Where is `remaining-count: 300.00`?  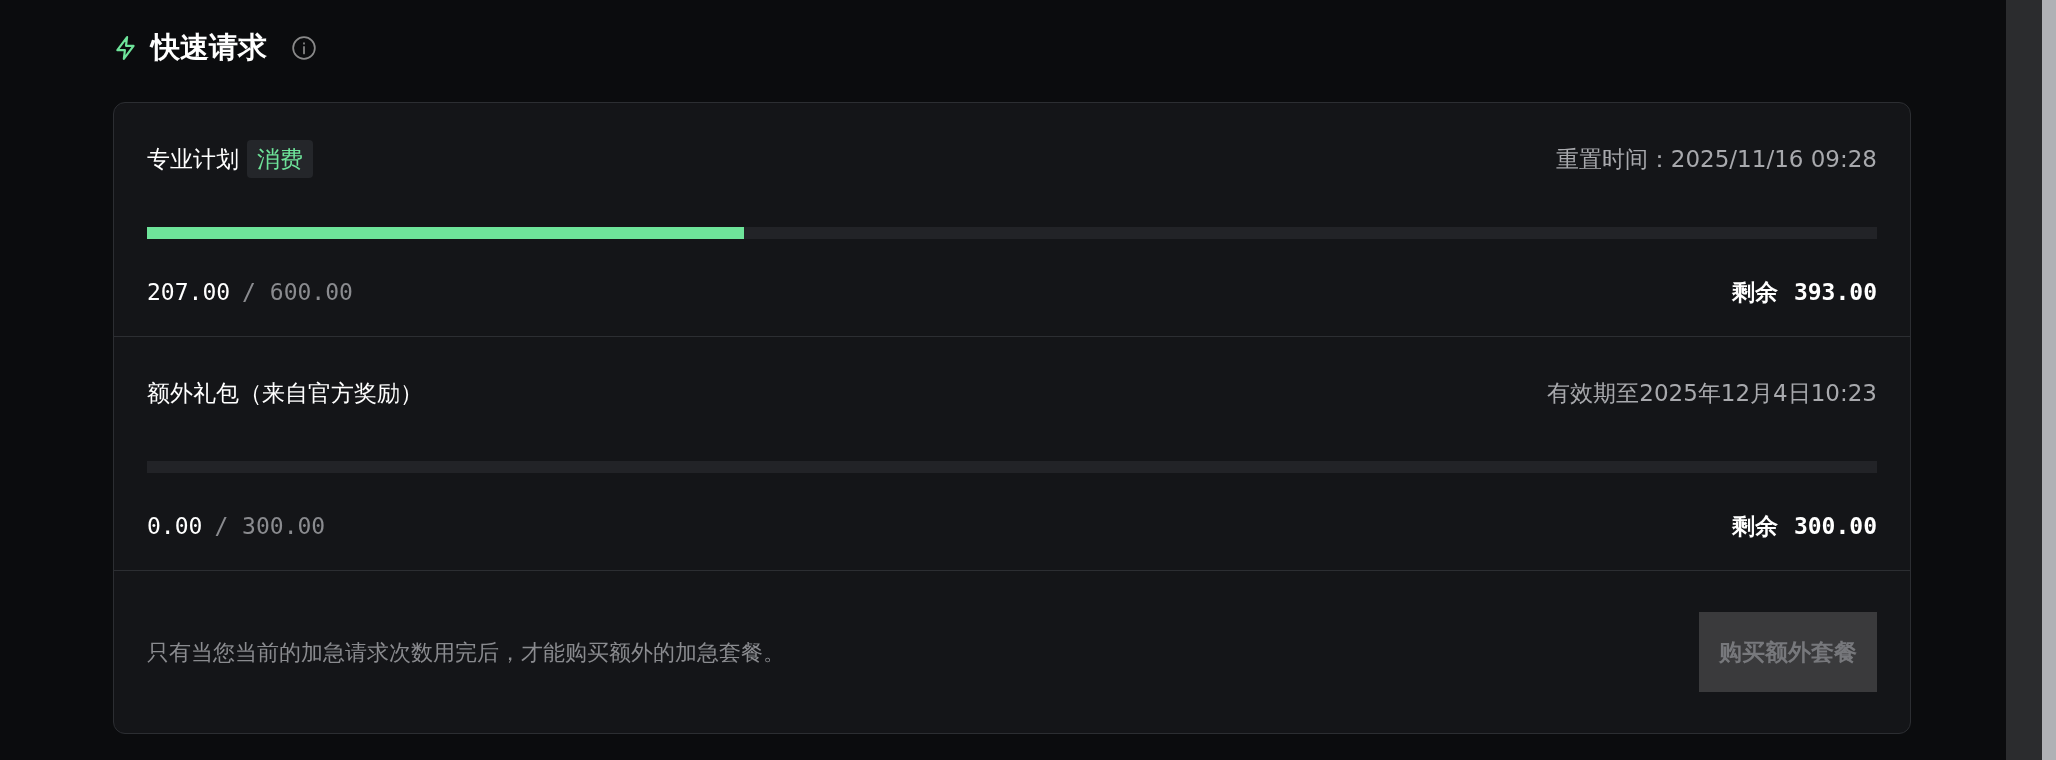 remaining-count: 300.00 is located at coordinates (1835, 526).